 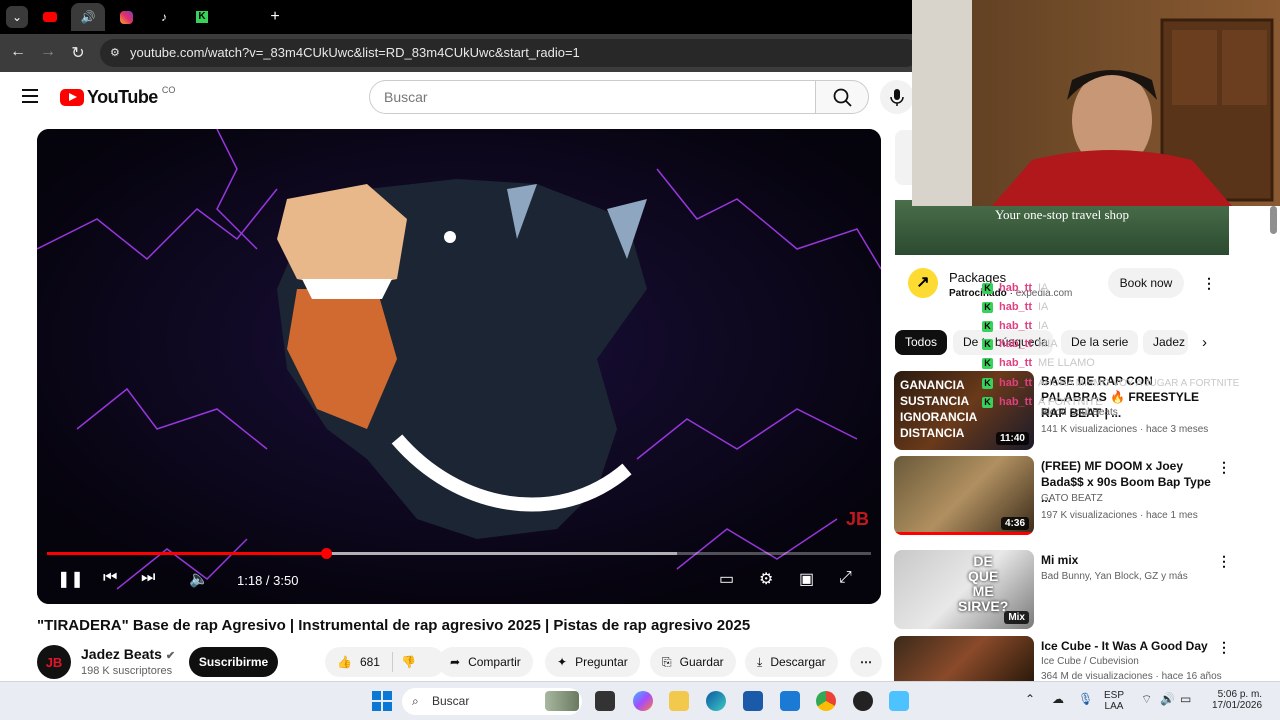 I want to click on fullscreen-icon: ⤢, so click(x=845, y=578).